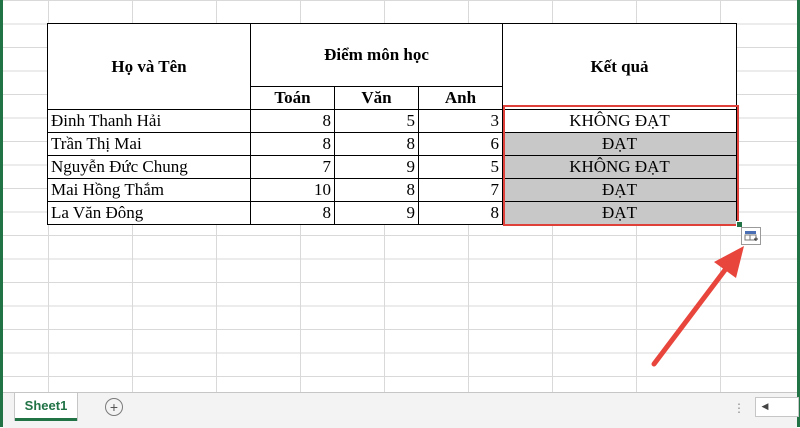 This screenshot has height=428, width=800. What do you see at coordinates (292, 98) in the screenshot?
I see `header-toan: Toán` at bounding box center [292, 98].